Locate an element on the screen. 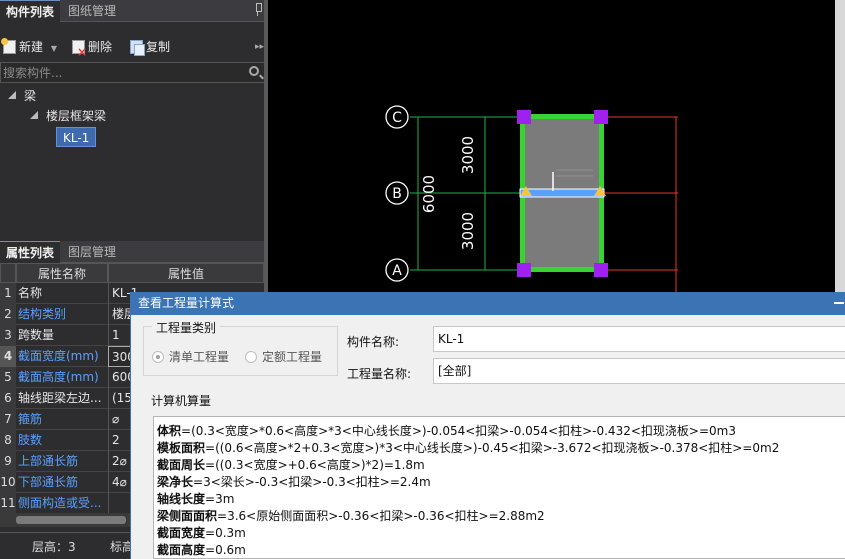 The width and height of the screenshot is (845, 559). components-tabbar: 构件列表 图纸管理 is located at coordinates (134, 11).